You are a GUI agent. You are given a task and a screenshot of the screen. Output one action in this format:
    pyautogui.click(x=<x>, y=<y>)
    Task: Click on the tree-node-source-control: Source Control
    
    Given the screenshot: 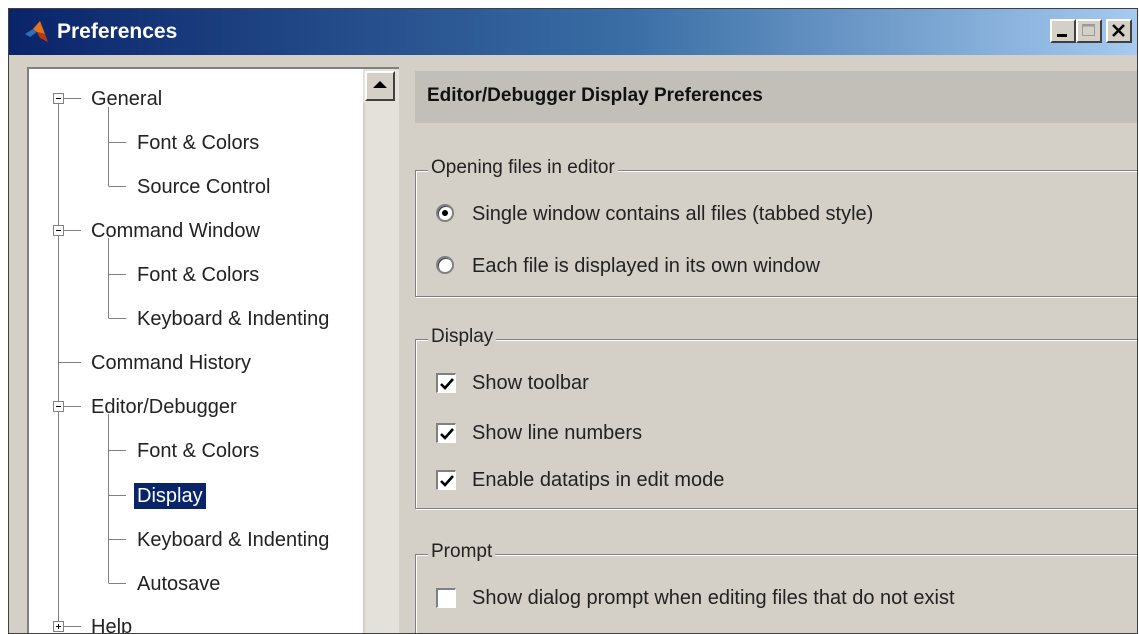 What is the action you would take?
    pyautogui.click(x=203, y=187)
    